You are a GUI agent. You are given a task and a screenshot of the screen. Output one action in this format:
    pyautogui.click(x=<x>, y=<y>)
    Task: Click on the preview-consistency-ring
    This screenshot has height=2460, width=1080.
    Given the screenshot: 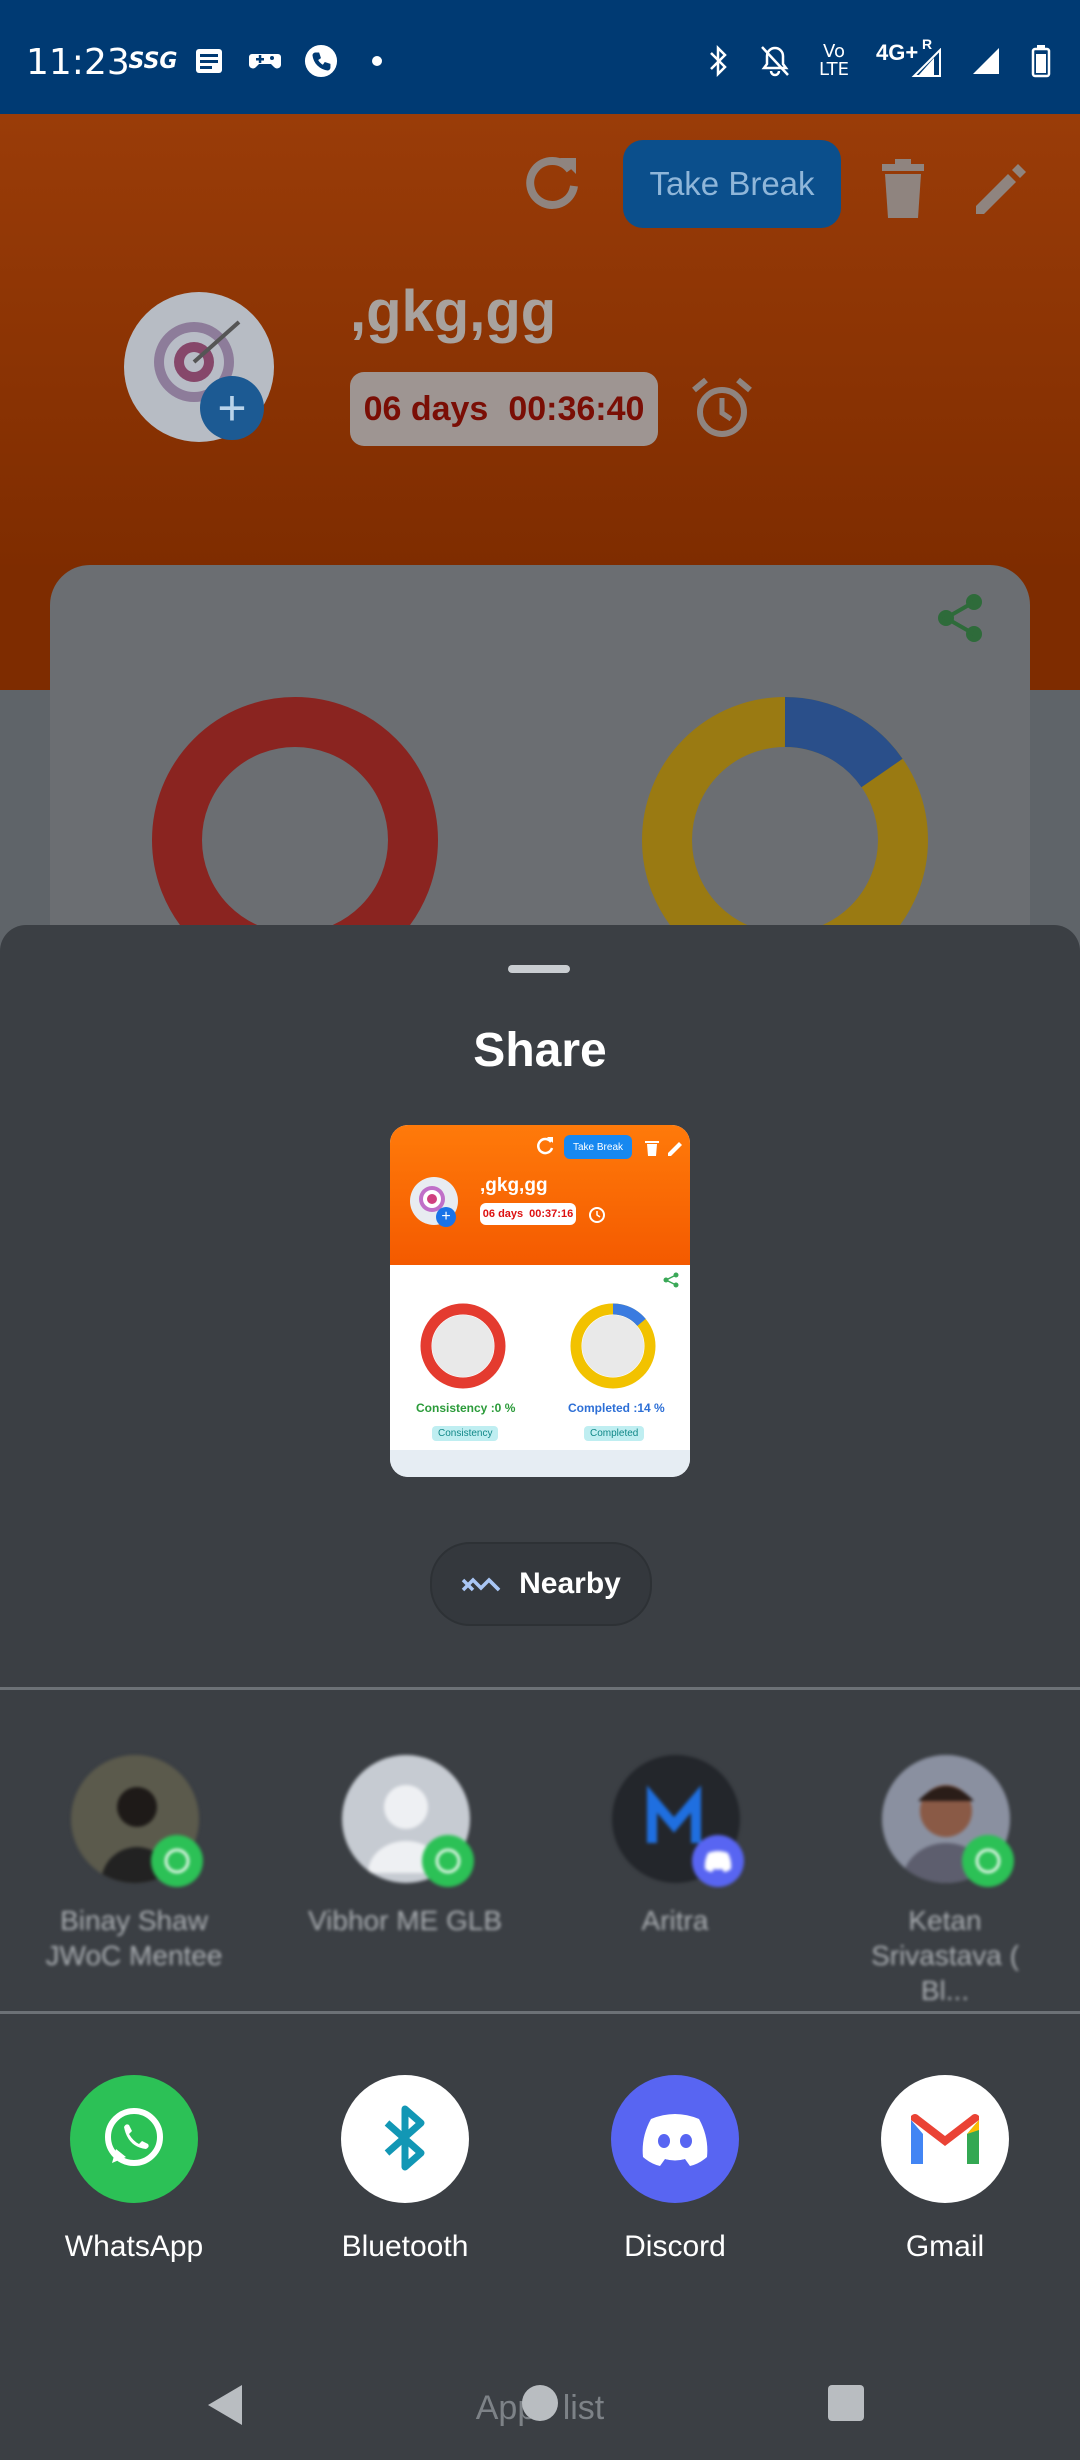 What is the action you would take?
    pyautogui.click(x=463, y=1346)
    